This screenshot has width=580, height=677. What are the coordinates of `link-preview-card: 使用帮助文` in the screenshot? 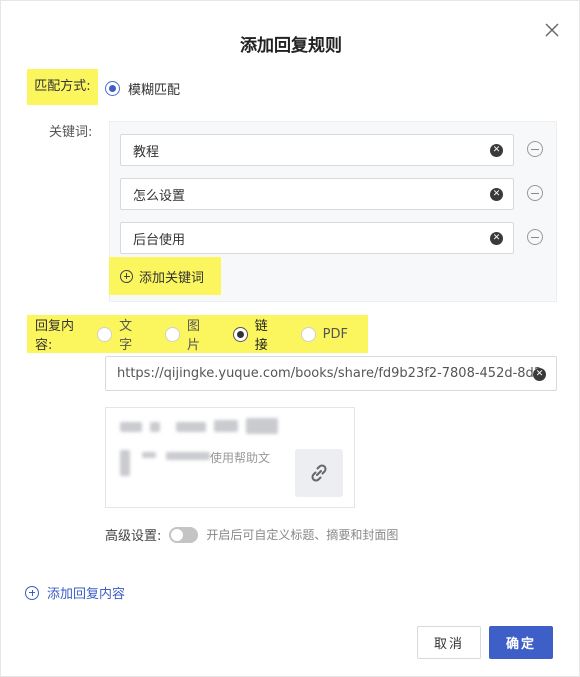 It's located at (230, 457).